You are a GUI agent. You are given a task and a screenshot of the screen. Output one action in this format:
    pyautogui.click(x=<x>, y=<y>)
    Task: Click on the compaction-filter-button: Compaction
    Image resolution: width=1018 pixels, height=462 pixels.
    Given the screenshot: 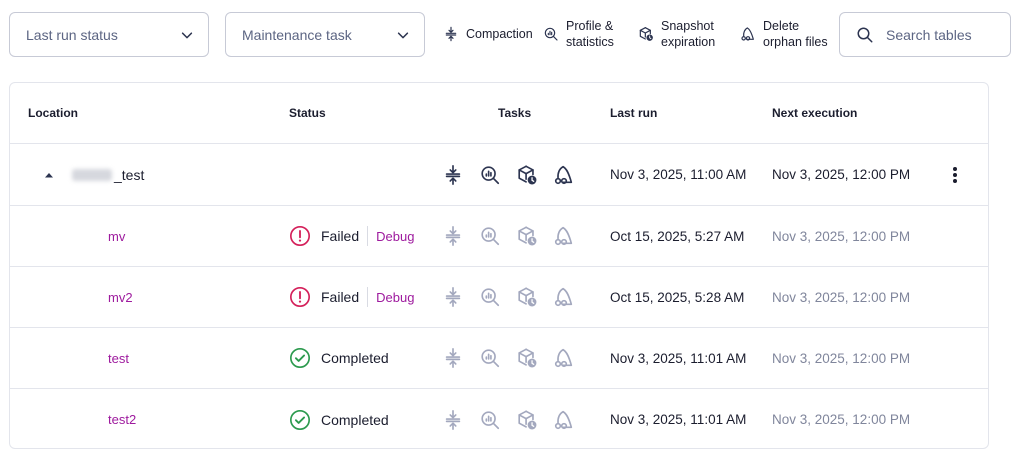 What is the action you would take?
    pyautogui.click(x=488, y=34)
    